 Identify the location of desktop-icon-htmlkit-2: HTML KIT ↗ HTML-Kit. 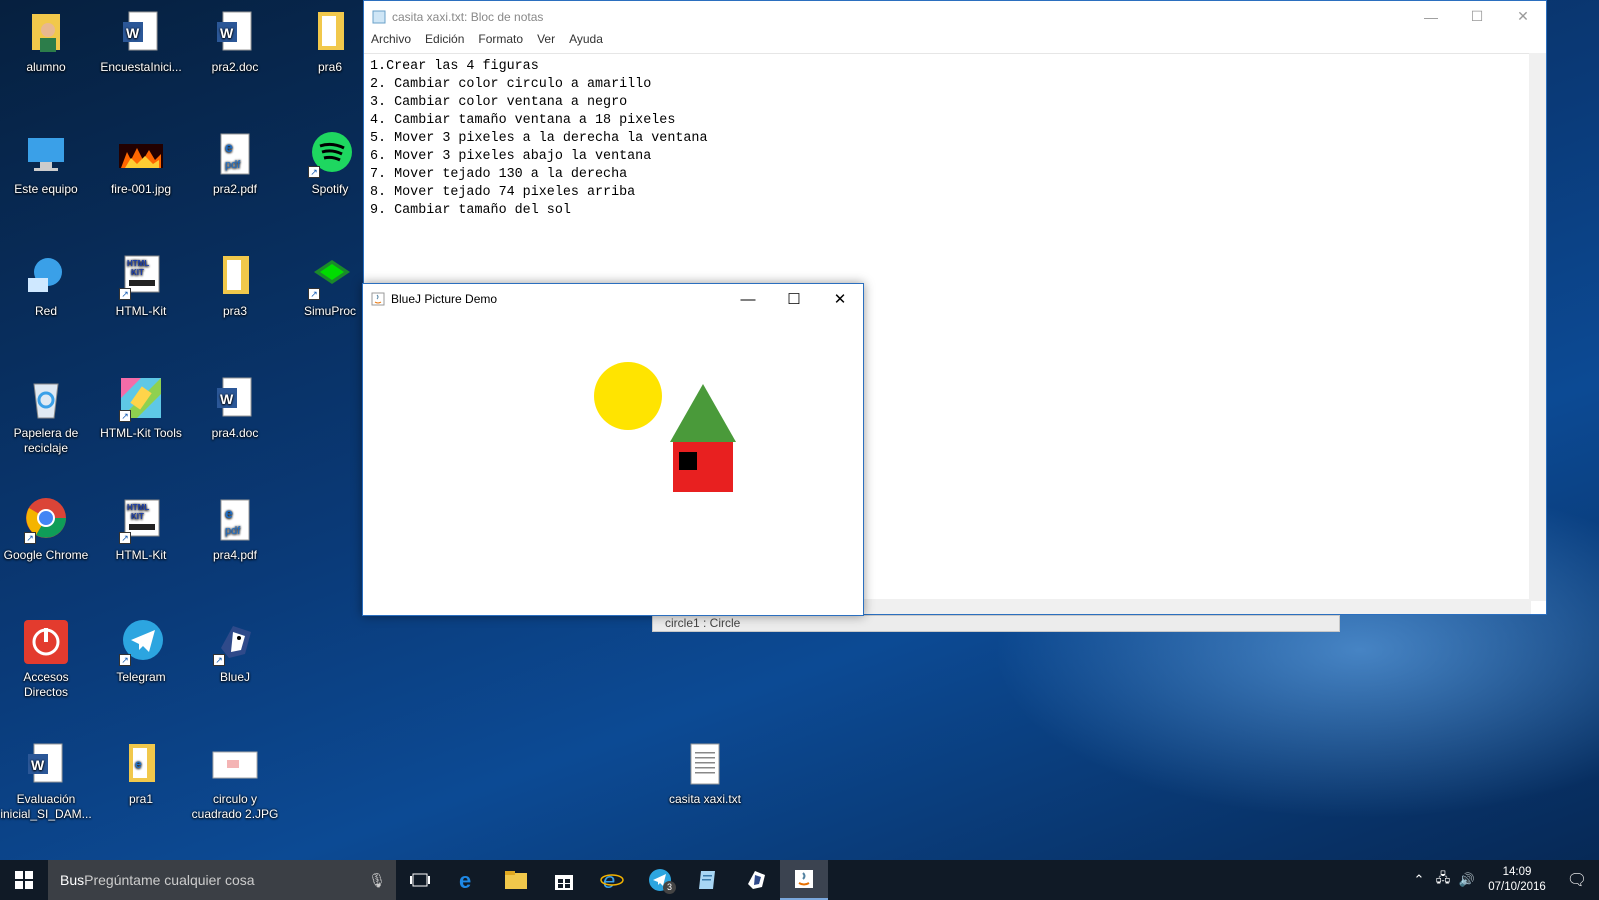
(141, 529).